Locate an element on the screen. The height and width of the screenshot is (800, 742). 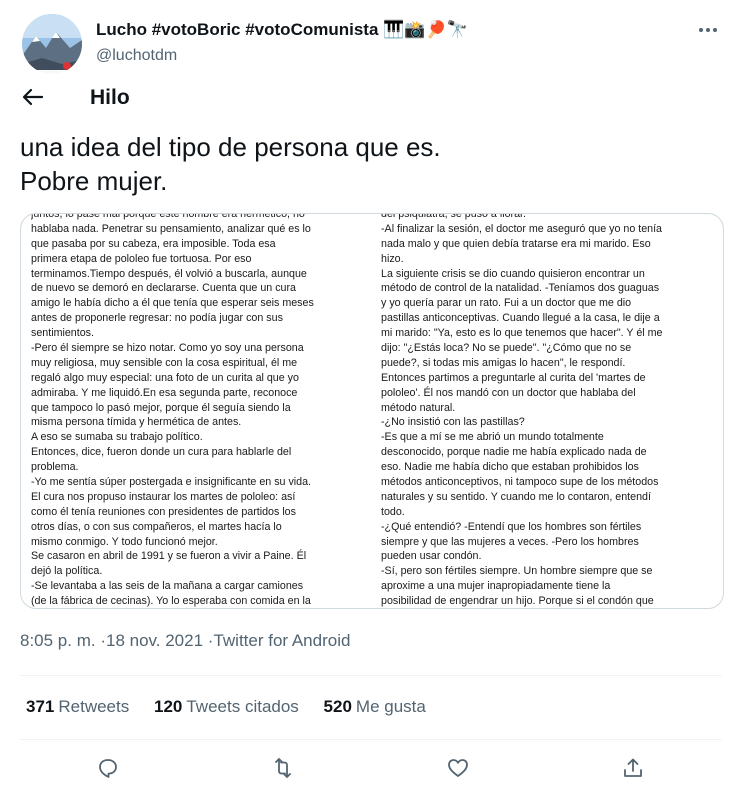
article-text-line: todo. is located at coordinates (393, 511).